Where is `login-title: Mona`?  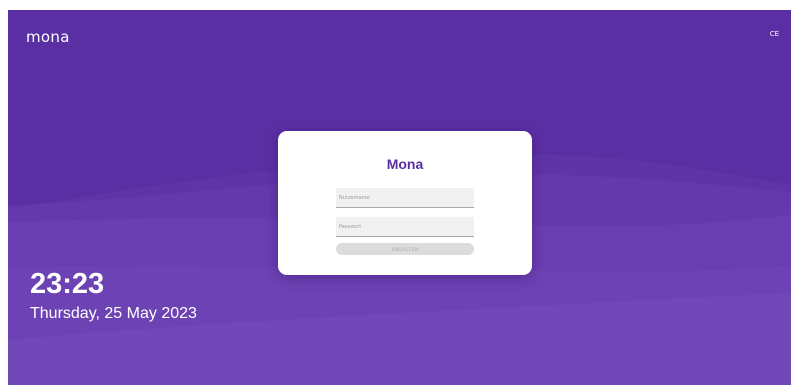
login-title: Mona is located at coordinates (405, 164).